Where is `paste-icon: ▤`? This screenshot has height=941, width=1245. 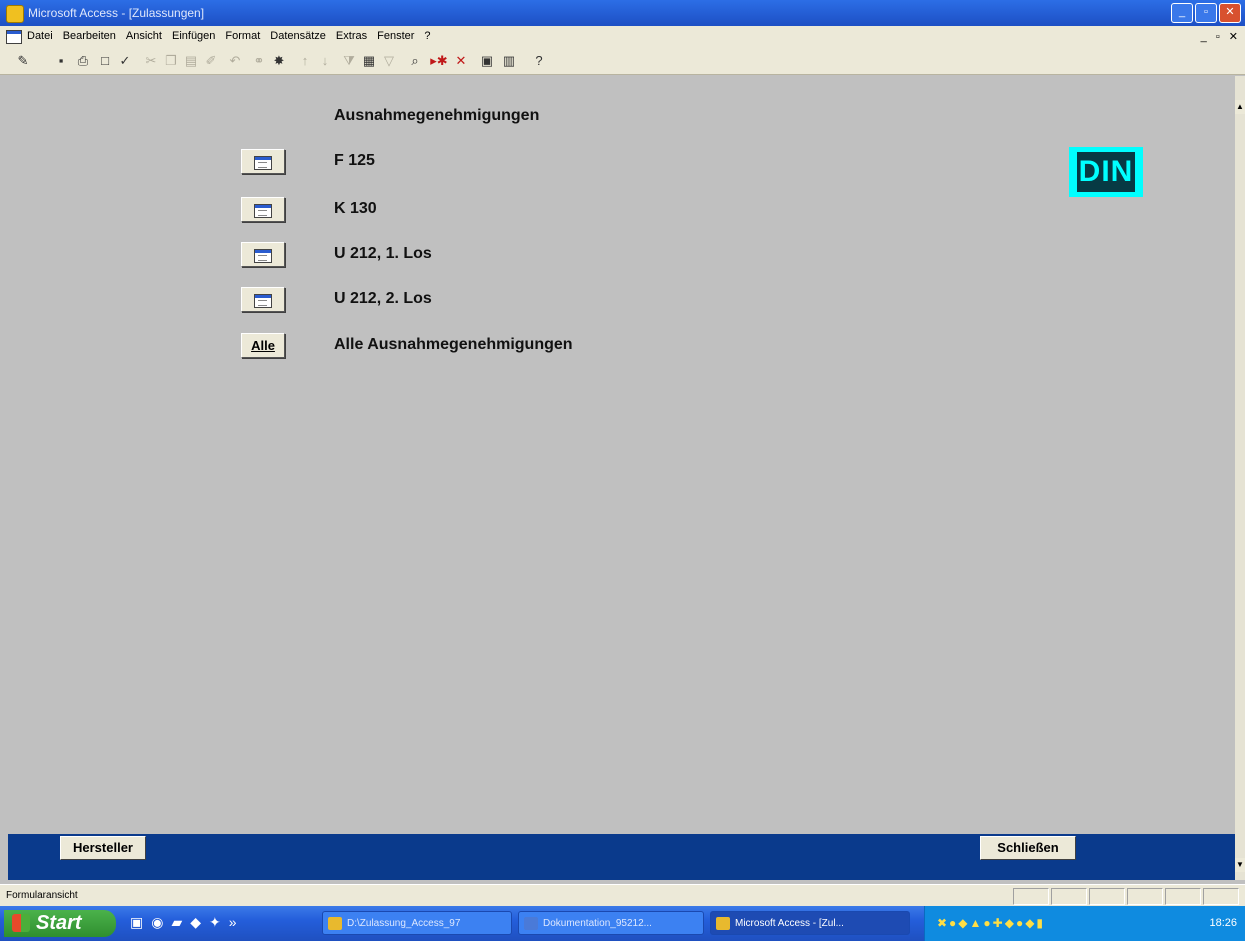
paste-icon: ▤ is located at coordinates (191, 61).